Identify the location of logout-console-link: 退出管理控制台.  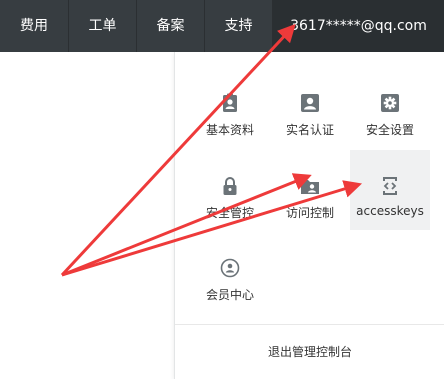
(309, 352).